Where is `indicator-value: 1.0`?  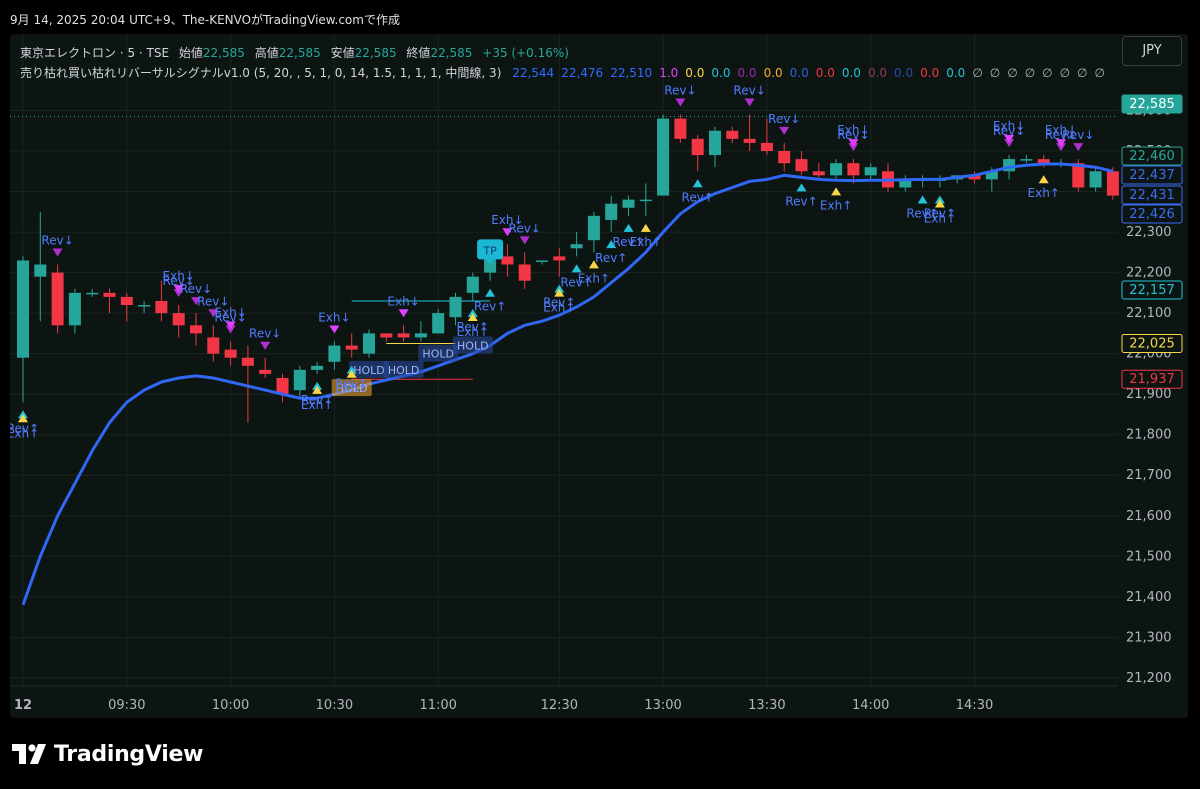 indicator-value: 1.0 is located at coordinates (669, 73).